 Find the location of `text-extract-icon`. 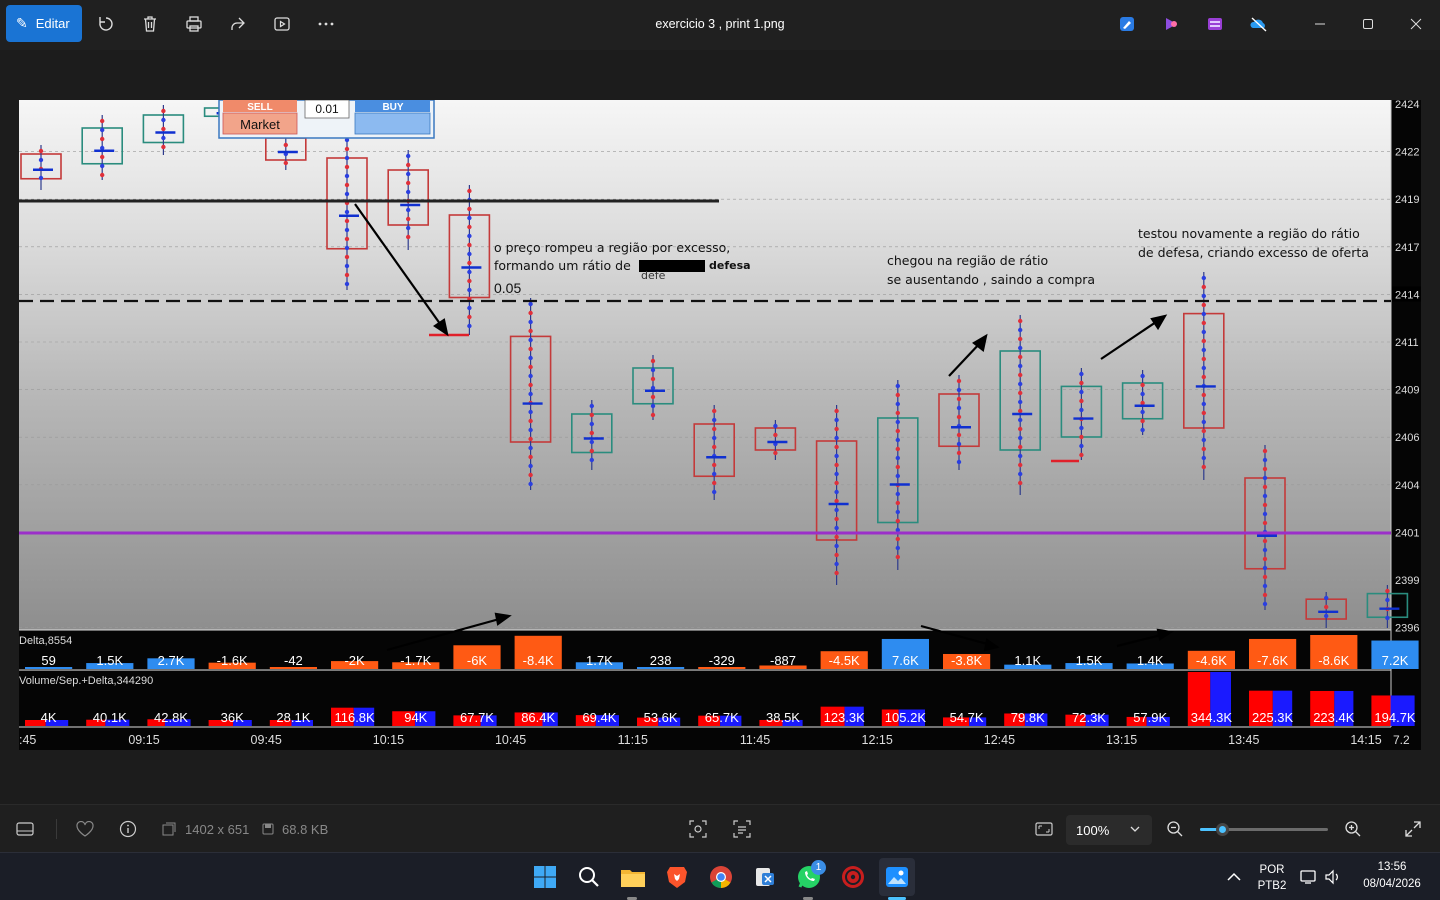

text-extract-icon is located at coordinates (742, 829).